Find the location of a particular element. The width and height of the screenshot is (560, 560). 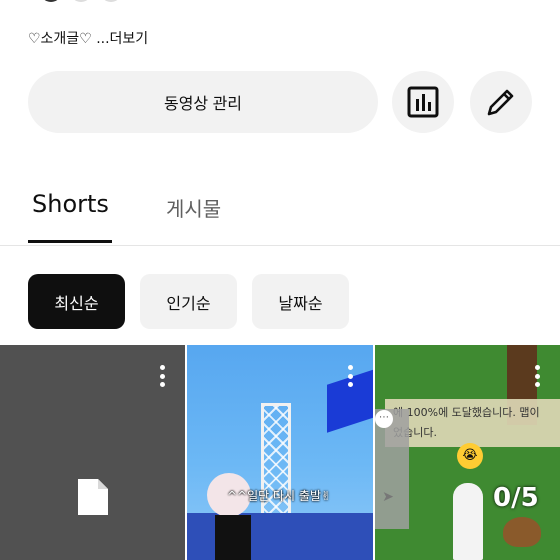

analytics-button is located at coordinates (423, 102).